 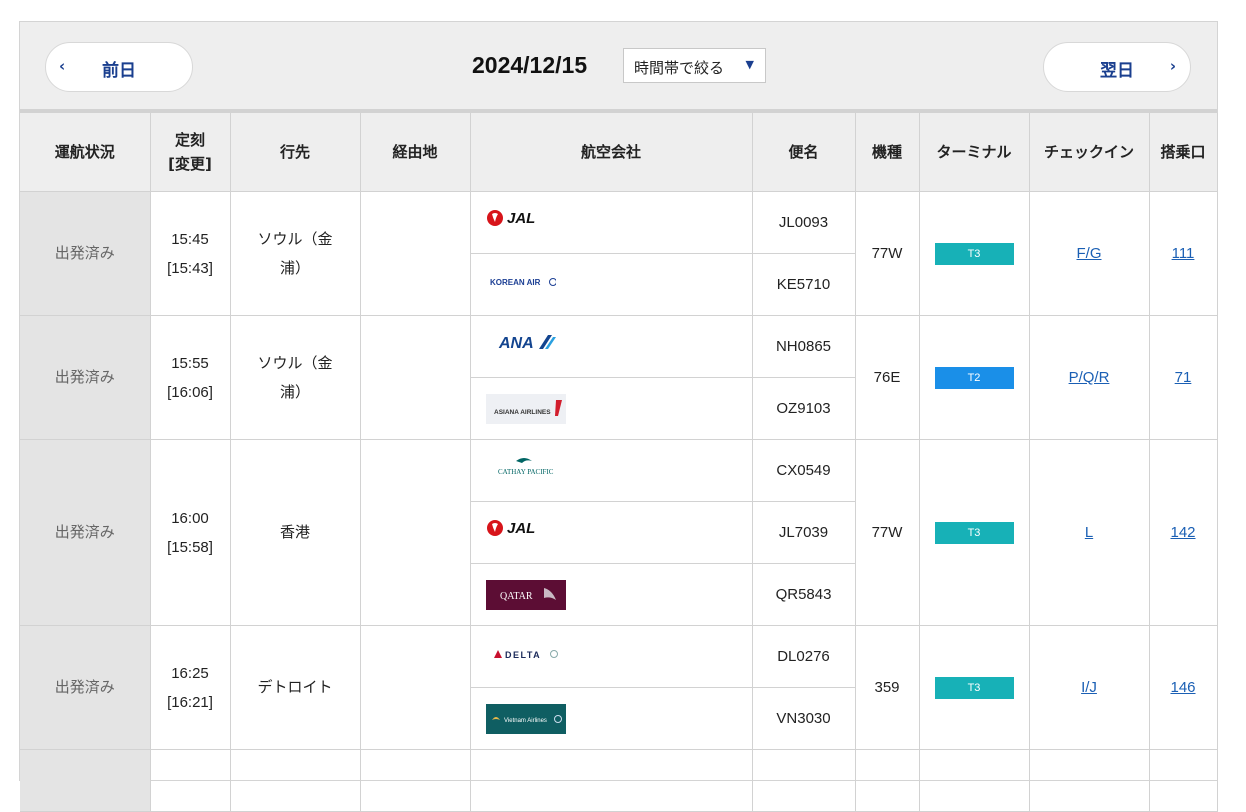 I want to click on col-flight: 便名, so click(x=803, y=152).